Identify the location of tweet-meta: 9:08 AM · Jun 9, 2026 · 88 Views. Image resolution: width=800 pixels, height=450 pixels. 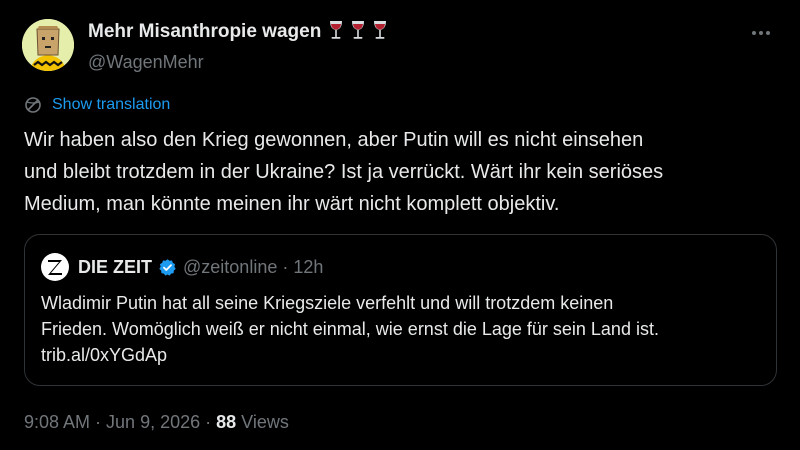
(156, 422).